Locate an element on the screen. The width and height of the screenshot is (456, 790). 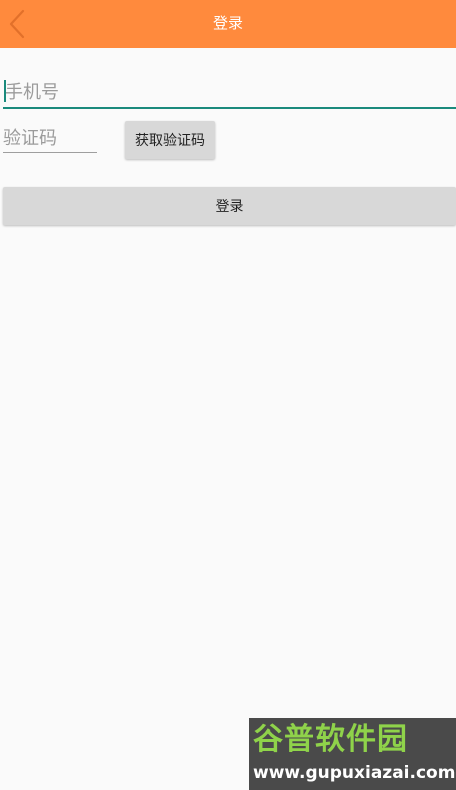
watermark-url: www.gupuxiazai.com is located at coordinates (354, 773).